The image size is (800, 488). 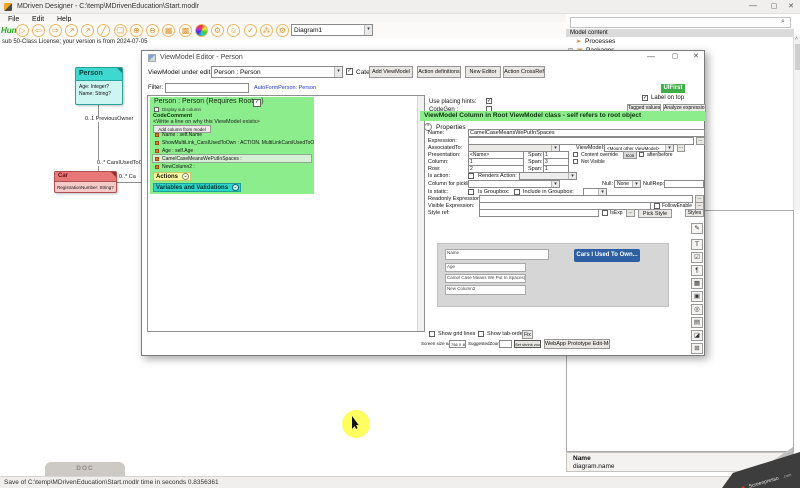 I want to click on zoom-in-icon: ⊕, so click(x=136, y=30).